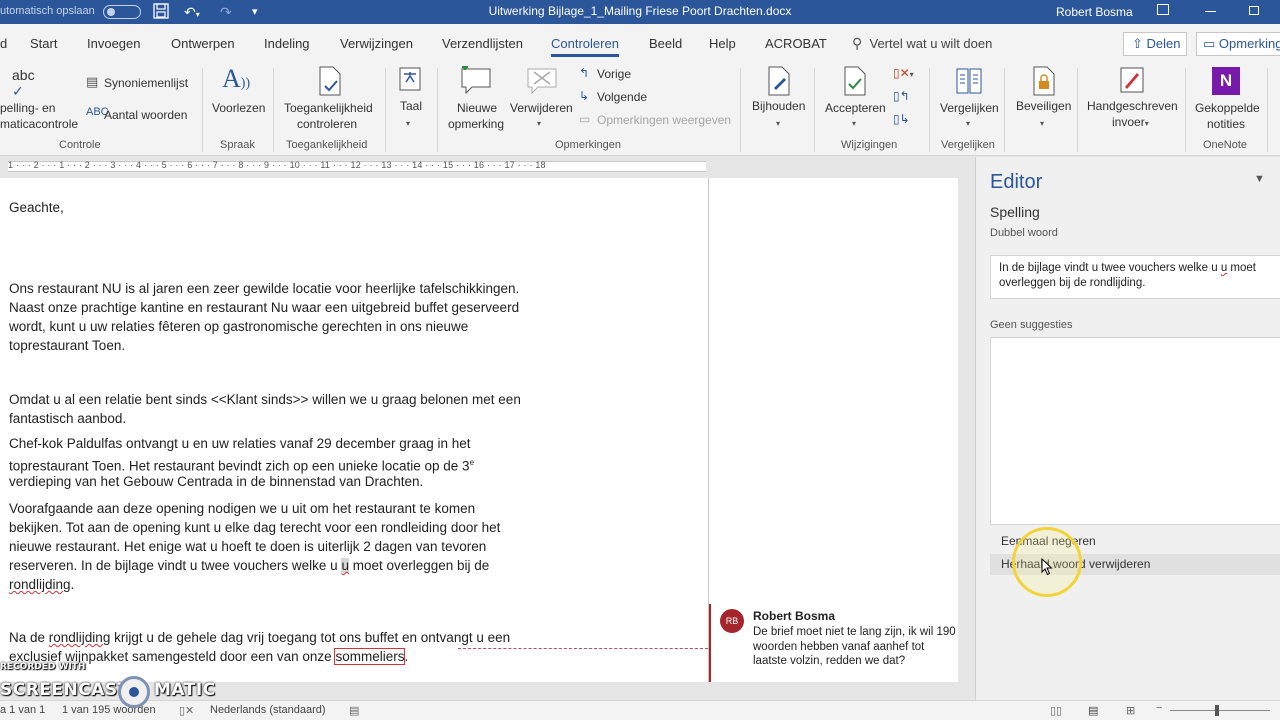 The height and width of the screenshot is (720, 1280). I want to click on page-count: a 1 van 1, so click(22, 710).